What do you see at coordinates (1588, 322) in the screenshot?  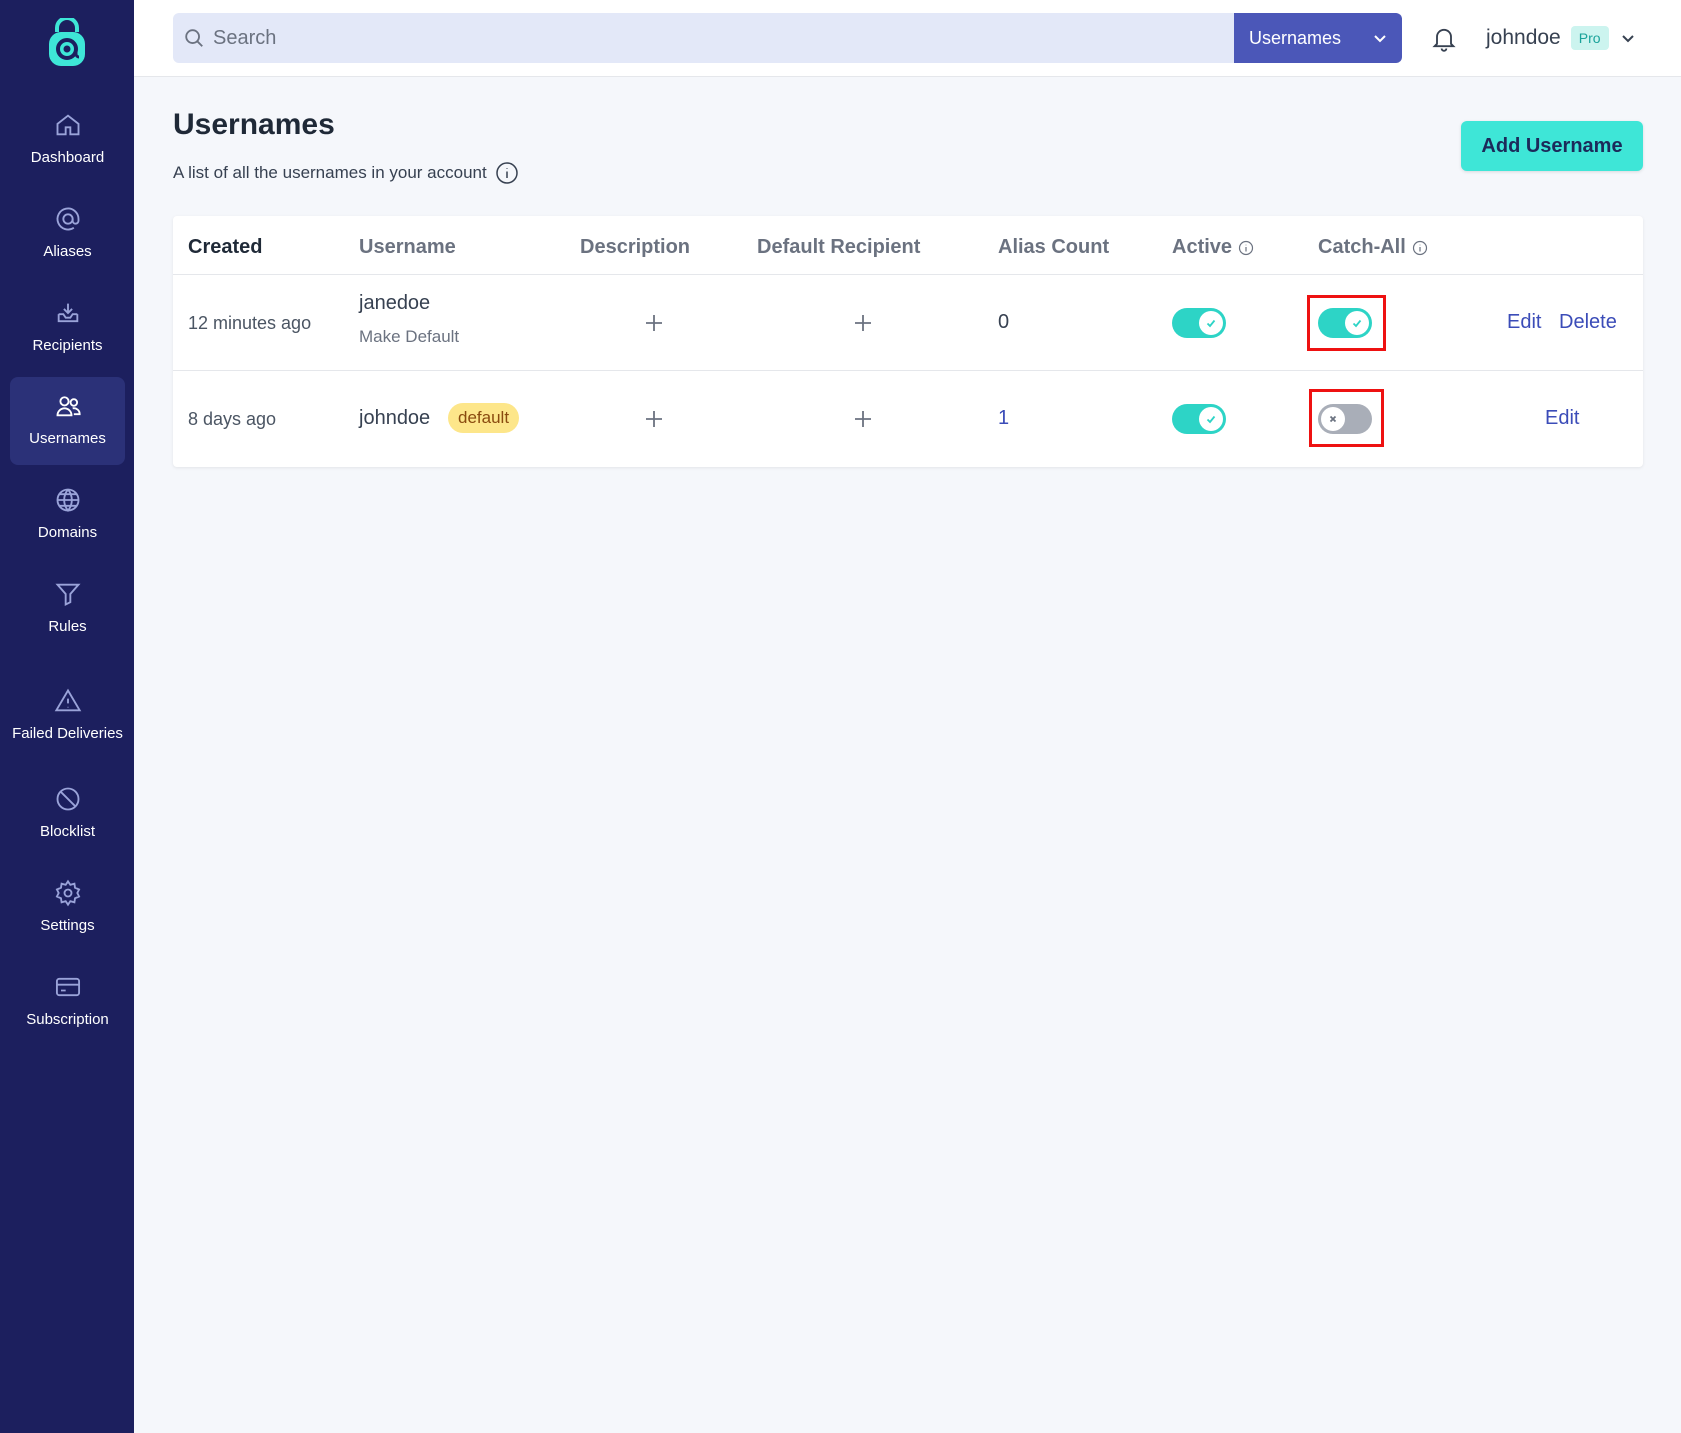 I see `delete-link: Delete` at bounding box center [1588, 322].